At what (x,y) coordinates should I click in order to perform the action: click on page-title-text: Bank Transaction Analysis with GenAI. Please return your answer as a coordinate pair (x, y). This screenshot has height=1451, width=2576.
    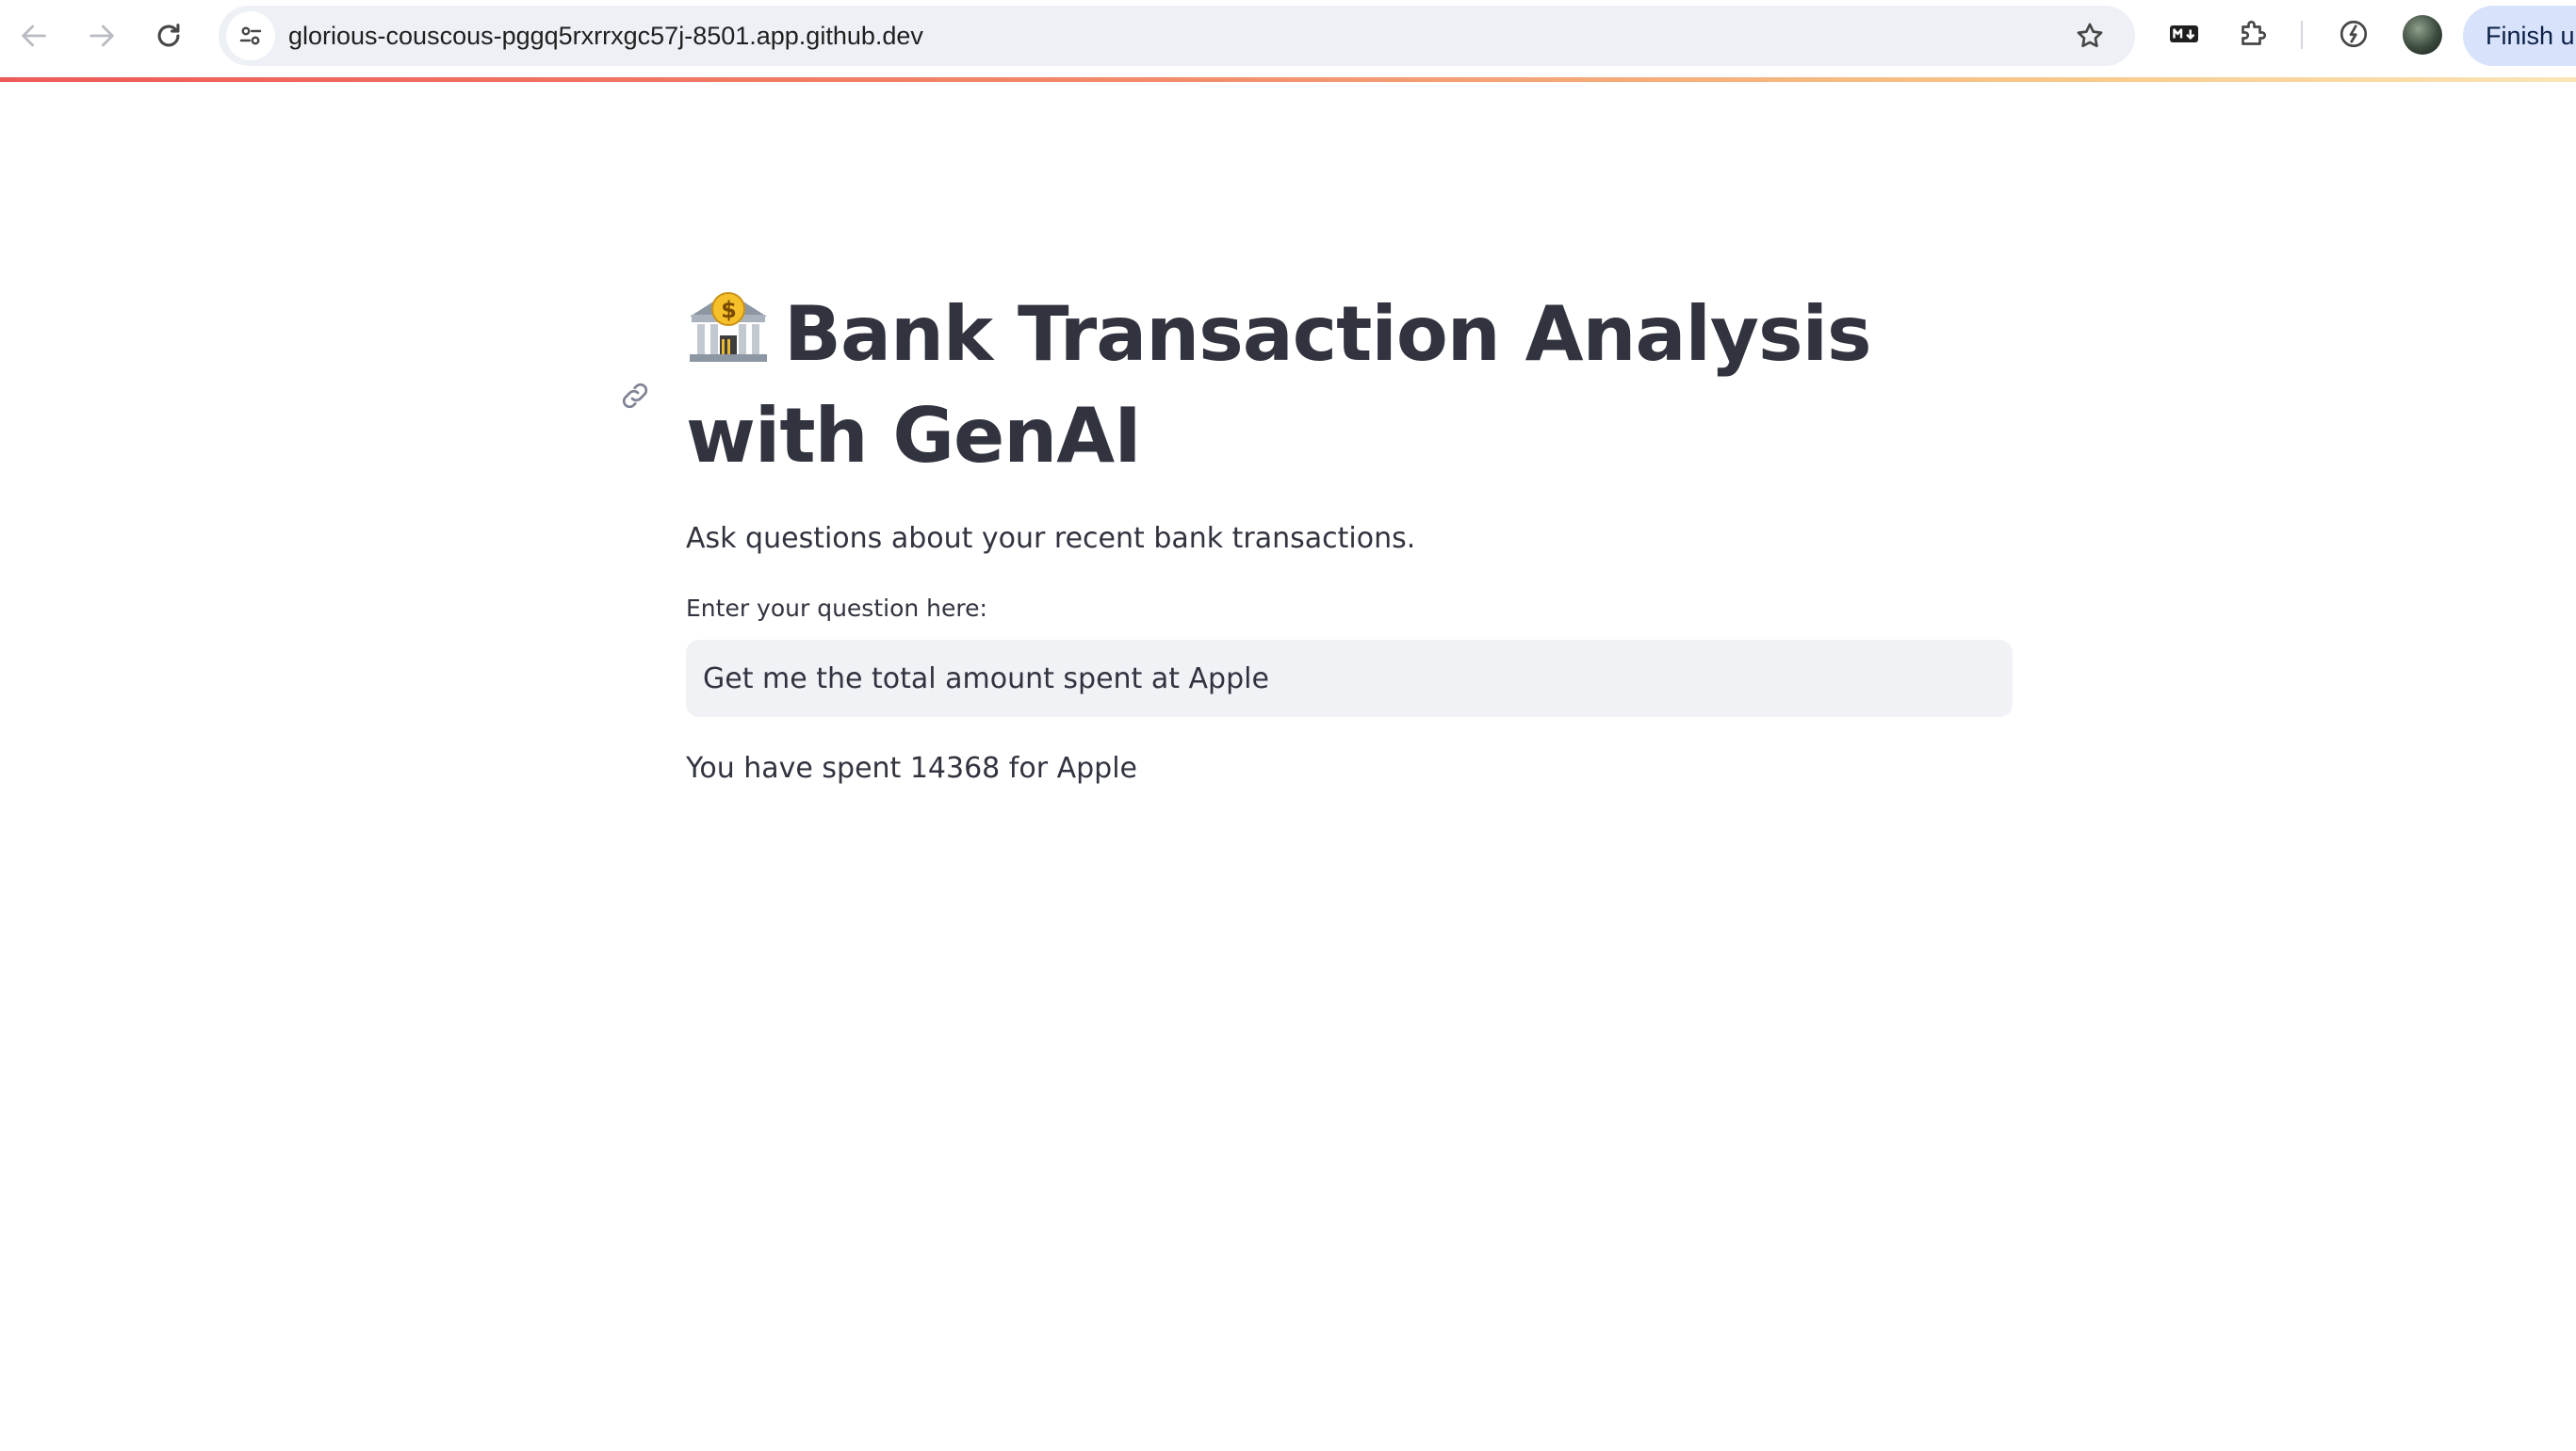
    Looking at the image, I should click on (1279, 385).